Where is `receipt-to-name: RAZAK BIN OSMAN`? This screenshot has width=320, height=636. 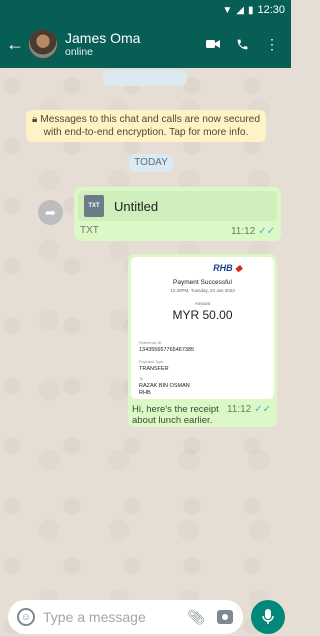 receipt-to-name: RAZAK BIN OSMAN is located at coordinates (164, 386).